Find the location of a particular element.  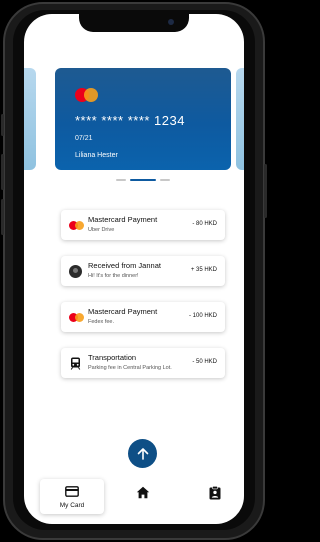

mute-switch is located at coordinates (2, 125).